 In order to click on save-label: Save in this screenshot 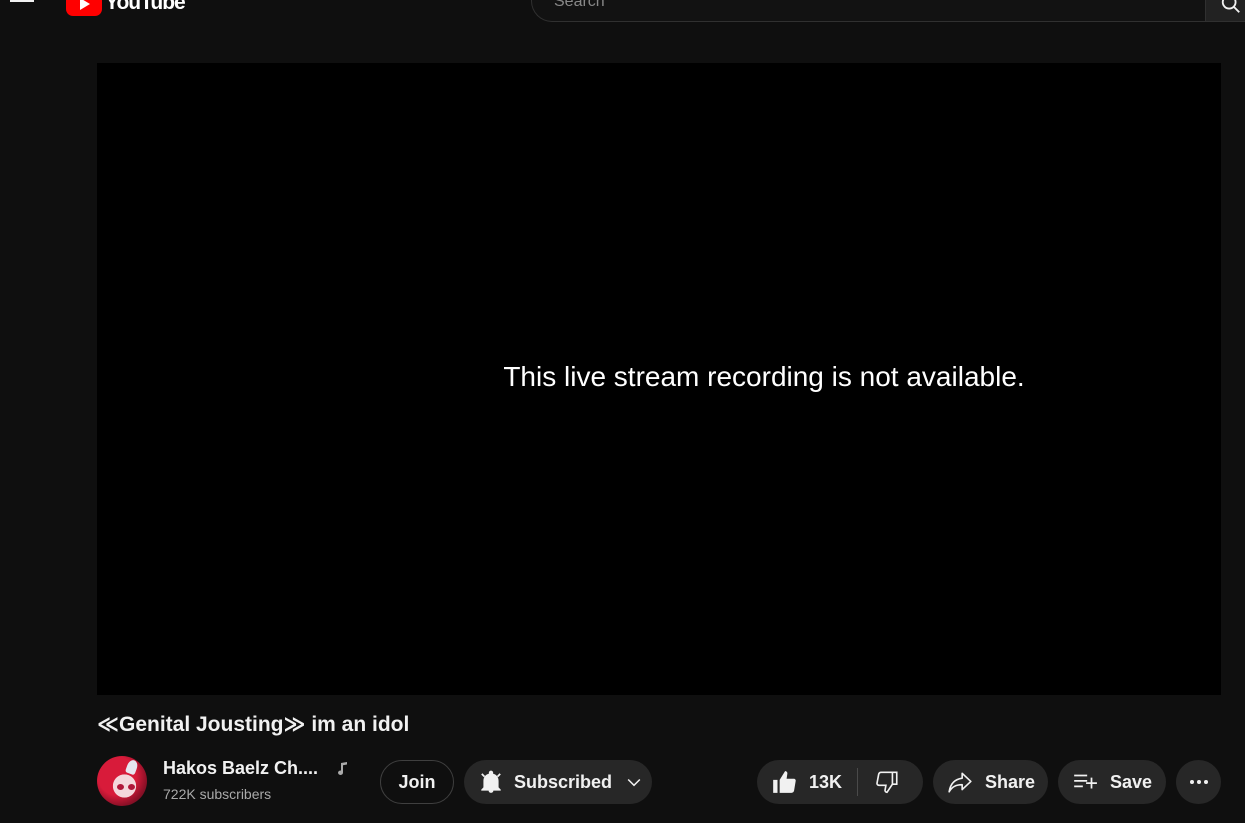, I will do `click(1131, 781)`.